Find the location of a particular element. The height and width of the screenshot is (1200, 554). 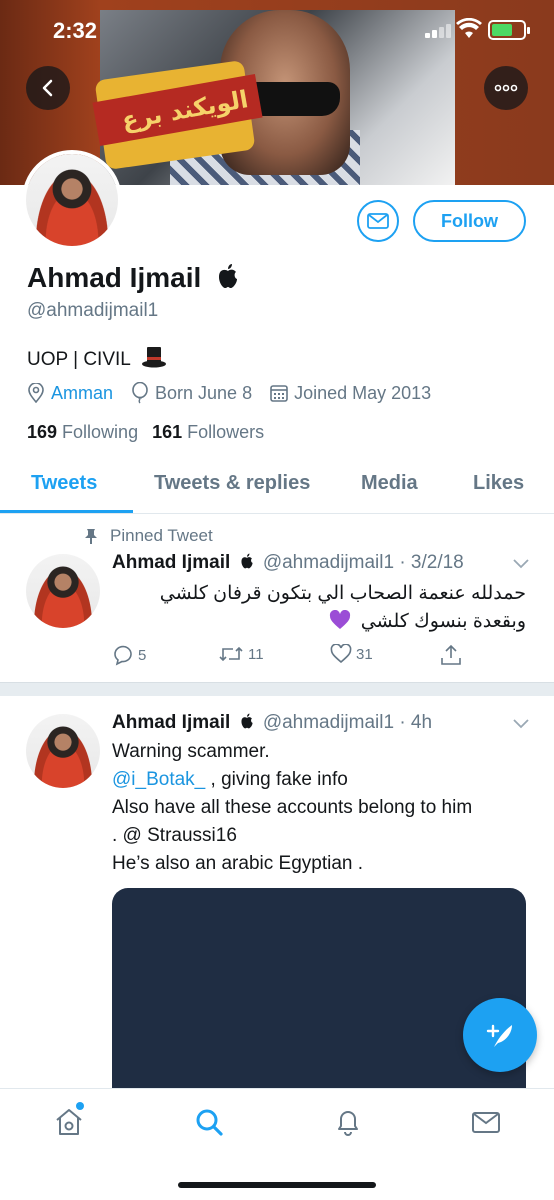

like-action: 31 is located at coordinates (351, 654).